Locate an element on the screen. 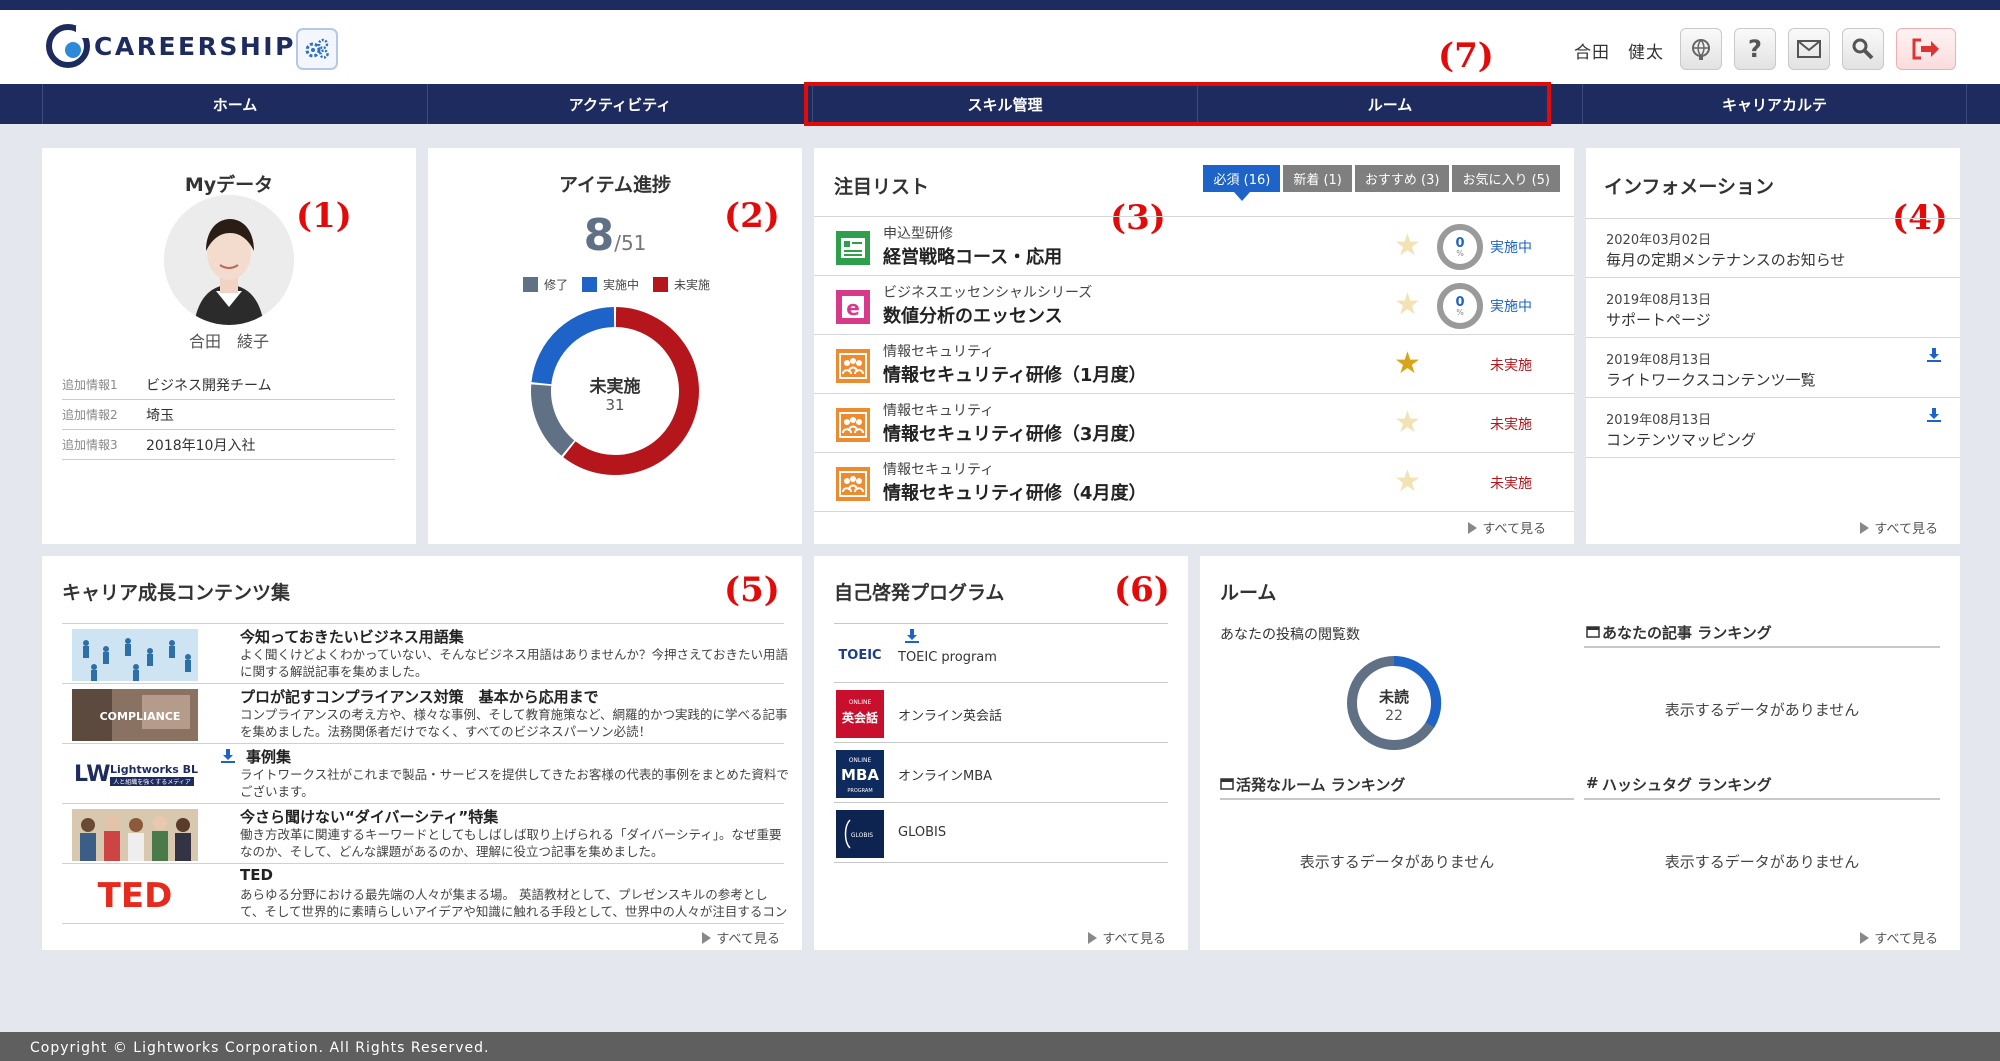 The width and height of the screenshot is (2000, 1061). list-item: 情報セキュリティ 情報セキュリティ研修（4月度） ★ 未実施 is located at coordinates (1194, 482).